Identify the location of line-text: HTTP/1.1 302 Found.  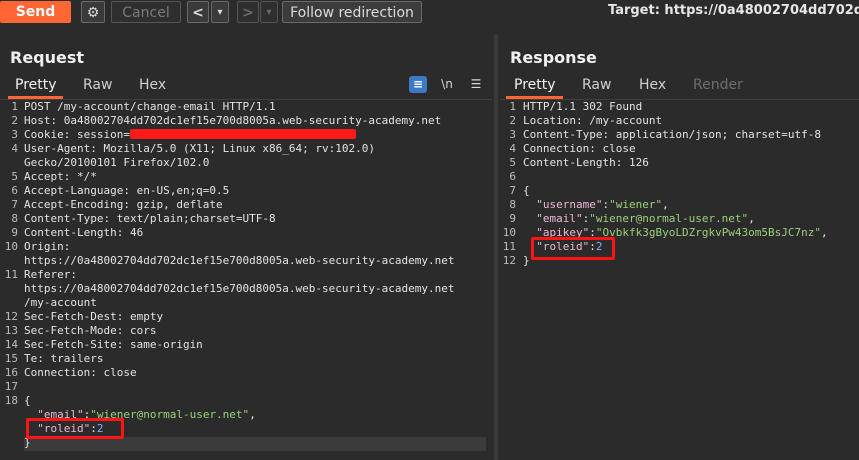
(583, 106).